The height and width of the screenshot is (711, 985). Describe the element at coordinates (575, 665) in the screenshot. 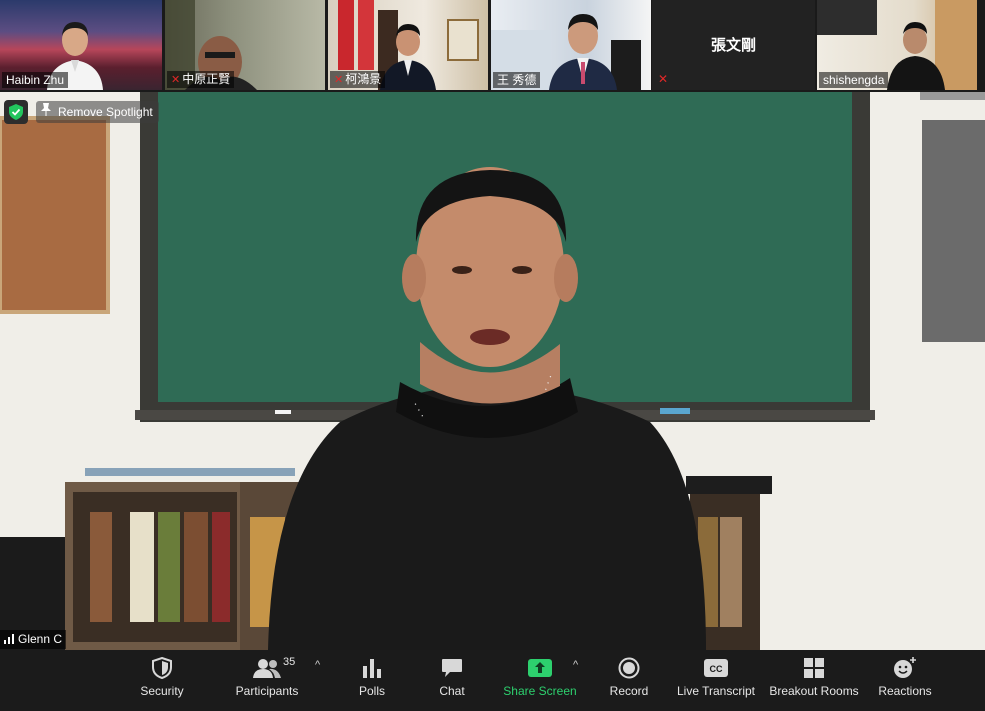

I see `share-options-caret-icon: ^` at that location.